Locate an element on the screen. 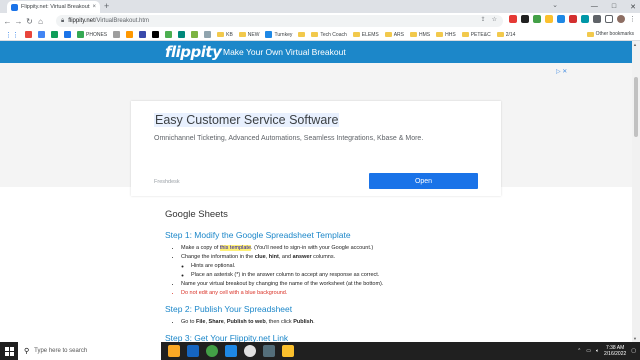 This screenshot has width=640, height=360. ad-title: Easy Customer Service Software is located at coordinates (247, 120).